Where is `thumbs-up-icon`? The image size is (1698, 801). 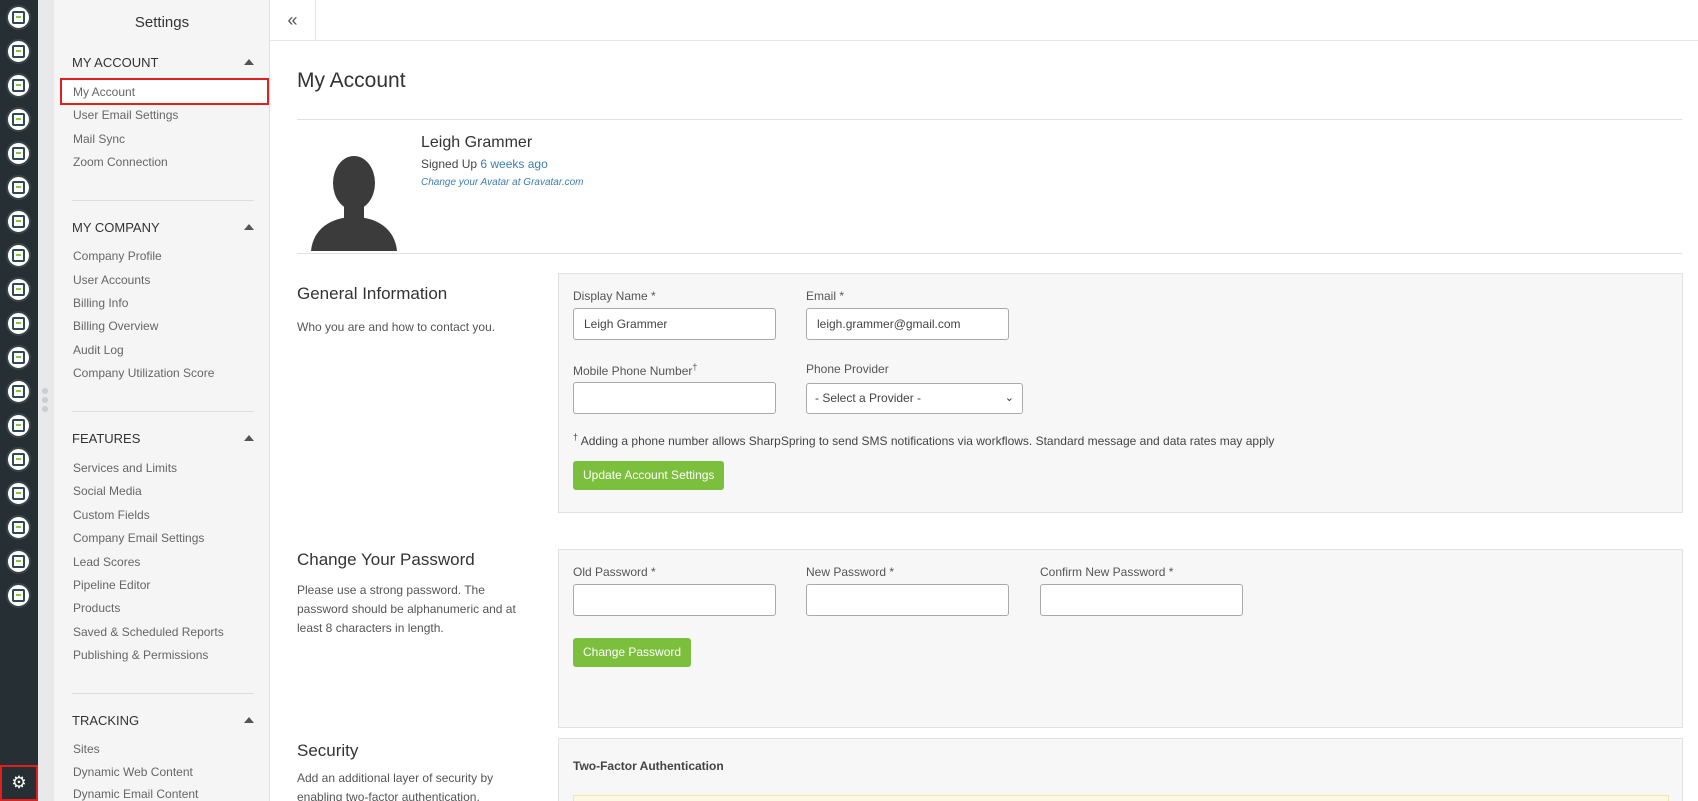 thumbs-up-icon is located at coordinates (18, 289).